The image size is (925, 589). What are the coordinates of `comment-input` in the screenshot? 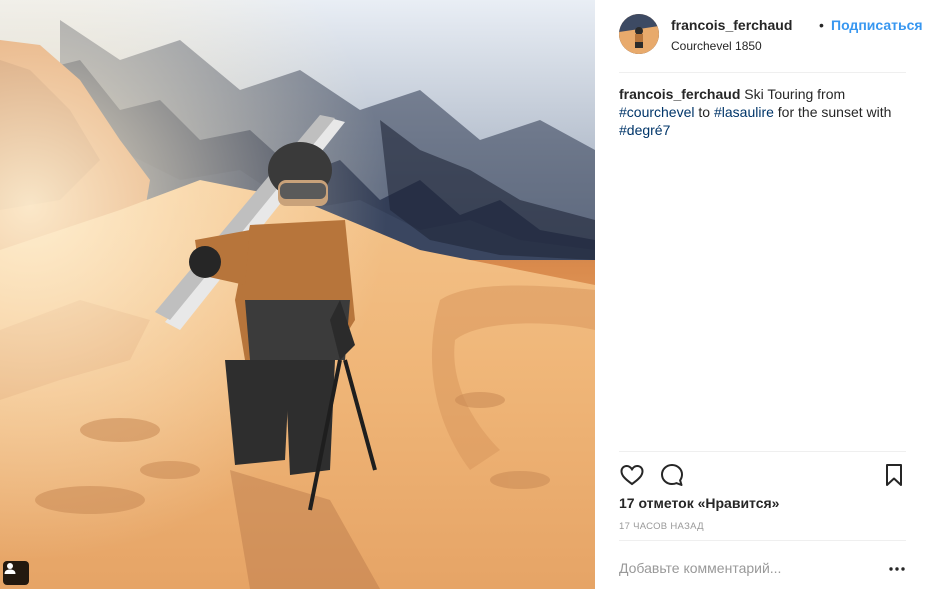 It's located at (744, 568).